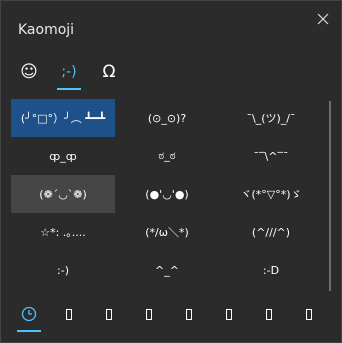  I want to click on scrollbar, so click(330, 196).